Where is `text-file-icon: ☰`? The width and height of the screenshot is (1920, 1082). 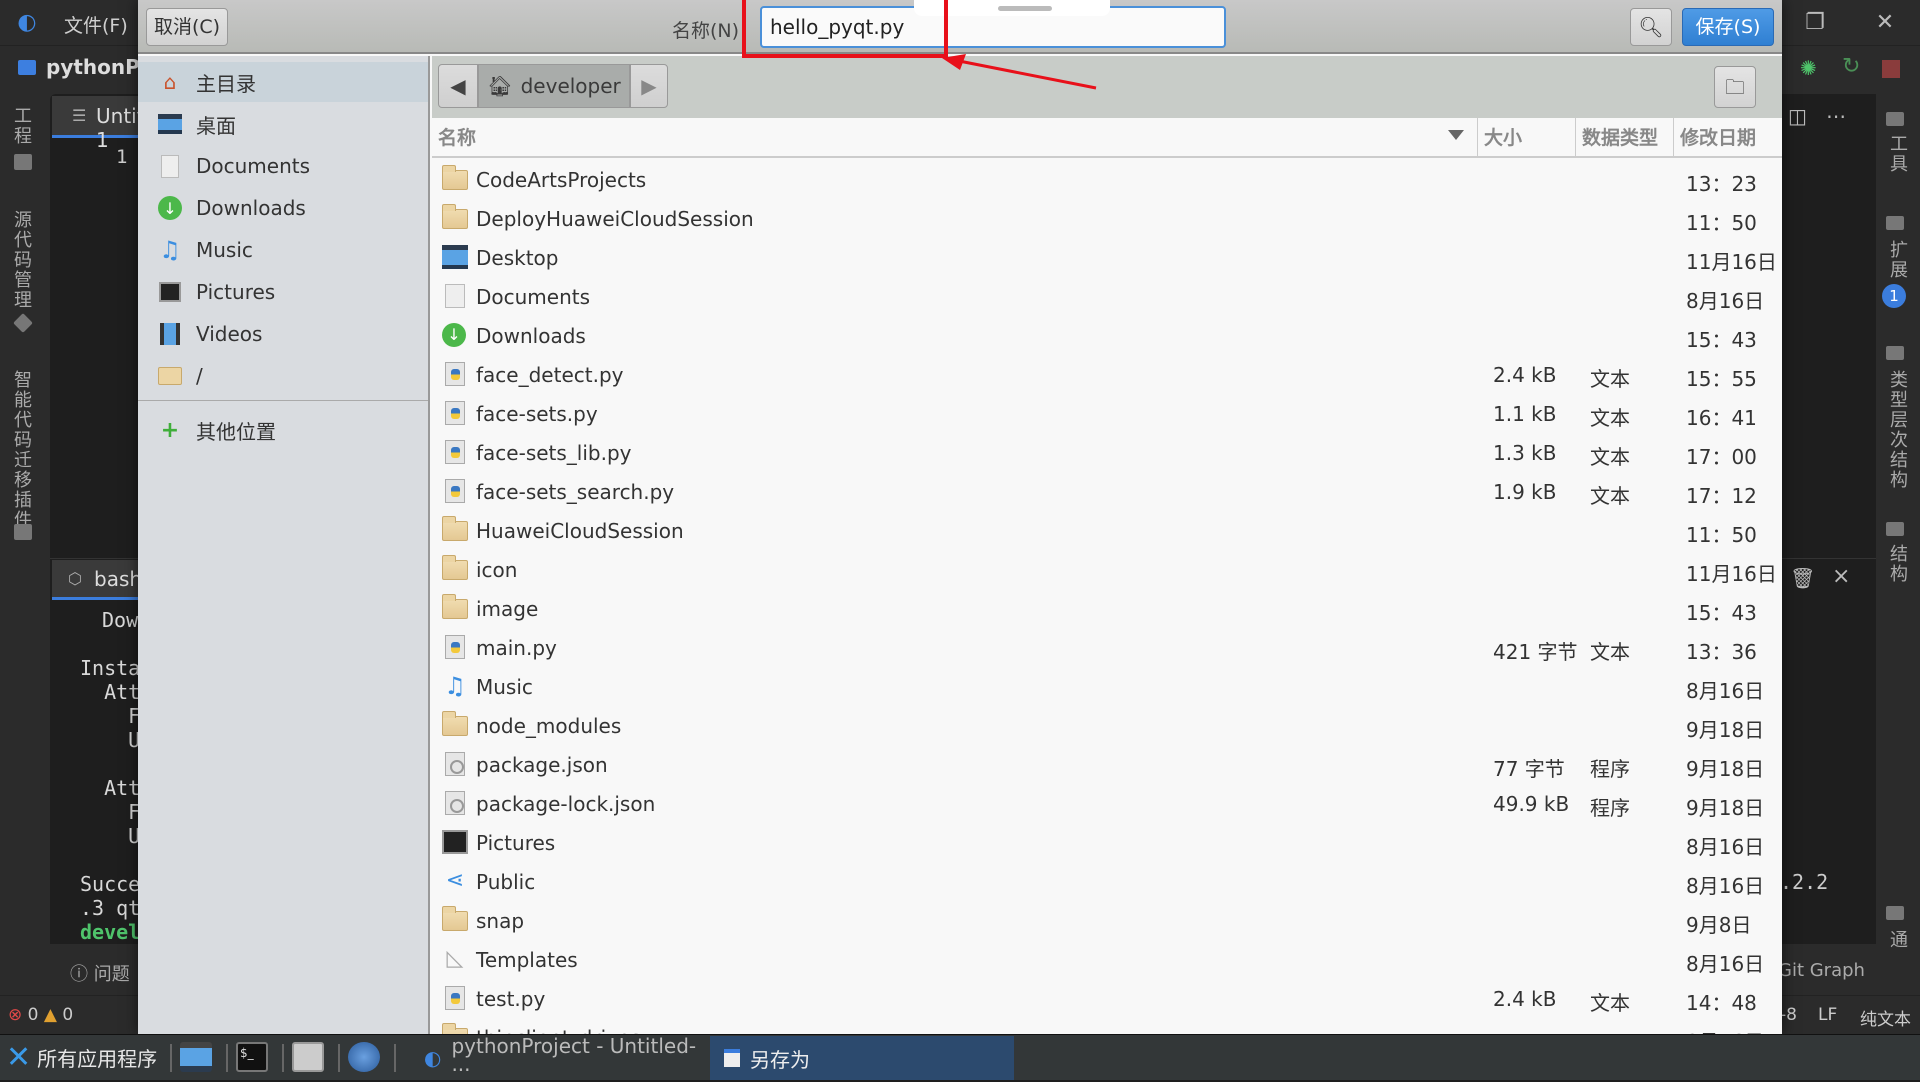 text-file-icon: ☰ is located at coordinates (79, 115).